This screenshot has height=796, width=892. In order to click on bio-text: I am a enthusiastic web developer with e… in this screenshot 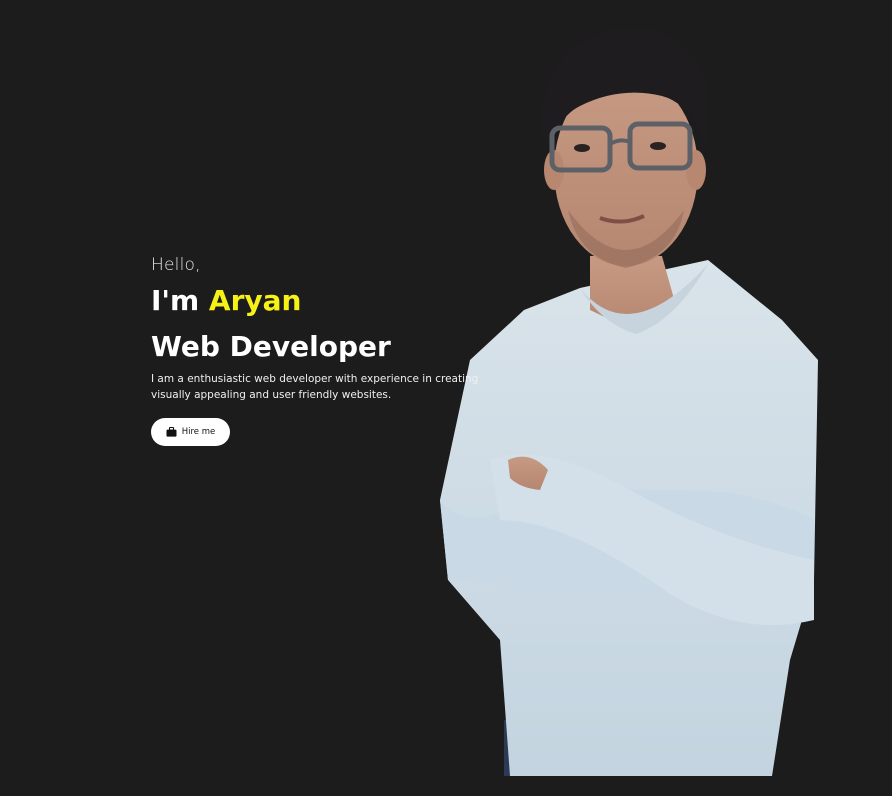, I will do `click(315, 387)`.